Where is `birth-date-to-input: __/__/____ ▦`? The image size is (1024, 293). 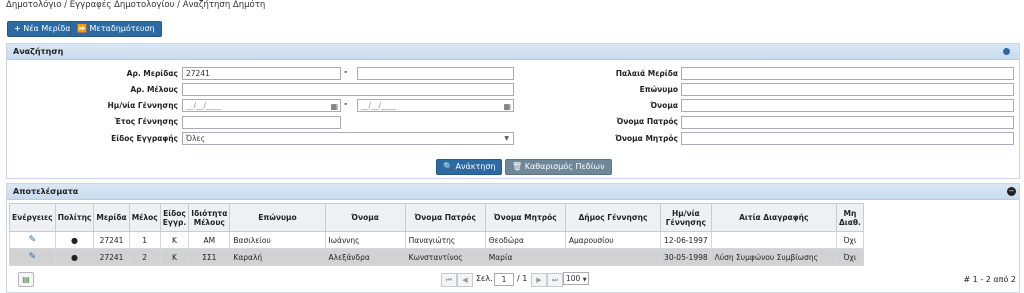 birth-date-to-input: __/__/____ ▦ is located at coordinates (435, 105).